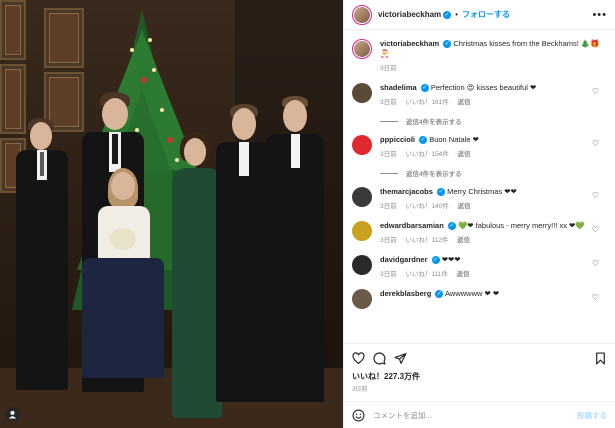 The height and width of the screenshot is (428, 615). I want to click on comment-text: 💚❤ fabulous - merry merry!!! xx ❤💚, so click(521, 225).